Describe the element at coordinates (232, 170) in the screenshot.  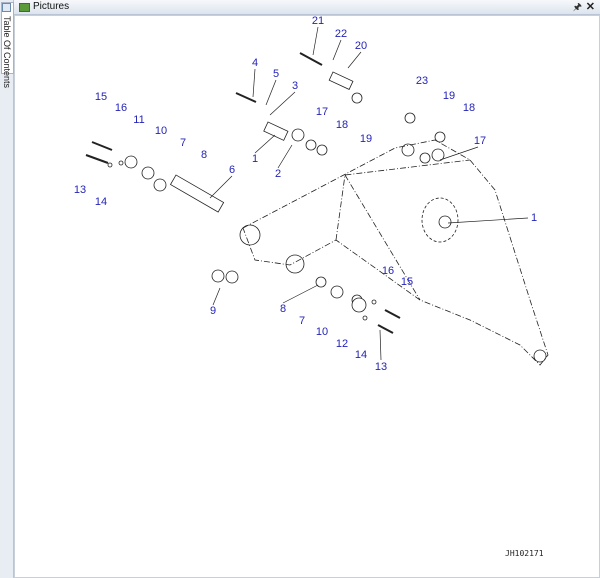
I see `callout-label: 6` at that location.